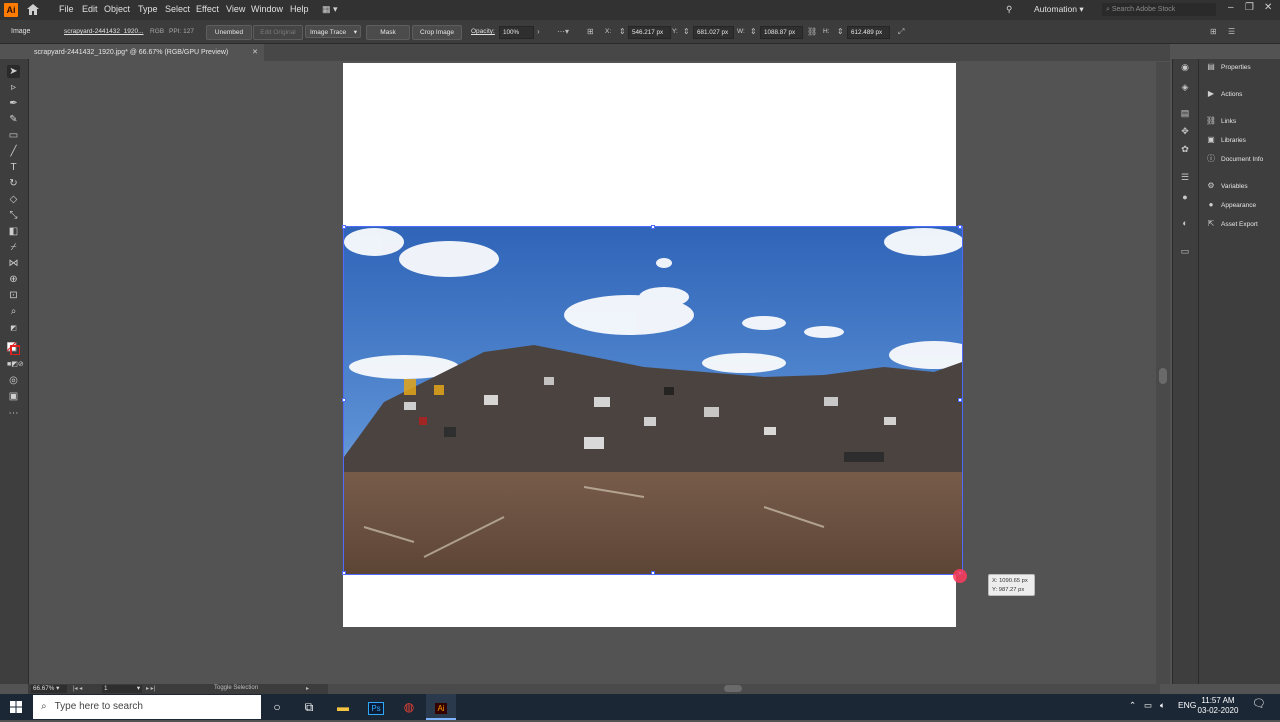 The height and width of the screenshot is (722, 1280). I want to click on curvature-tool-icon: ✎, so click(13, 119).